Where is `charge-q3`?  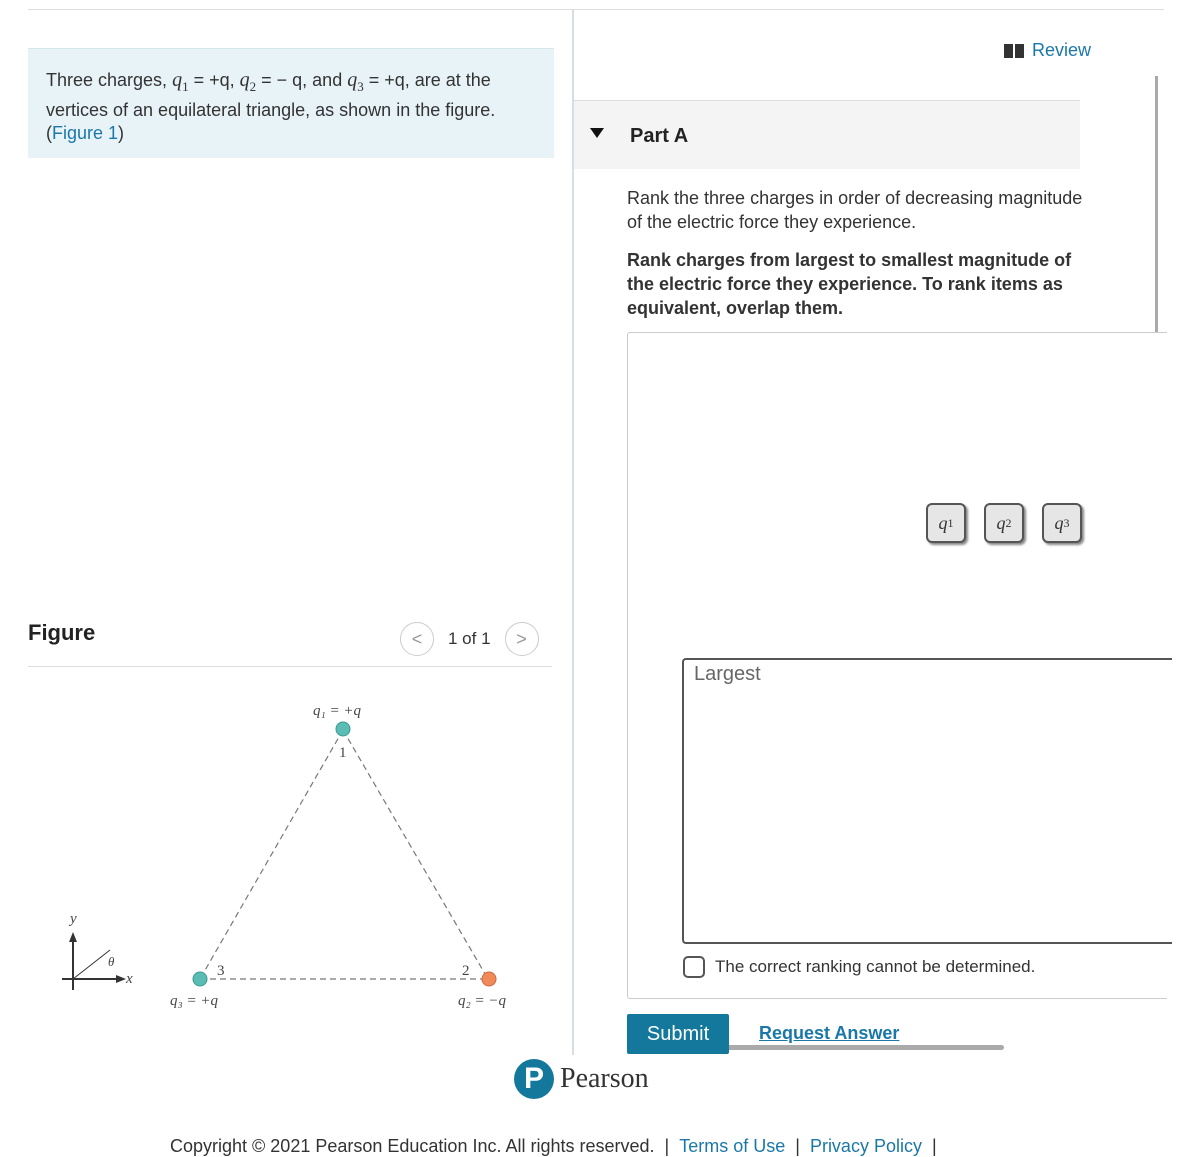 charge-q3 is located at coordinates (200, 979).